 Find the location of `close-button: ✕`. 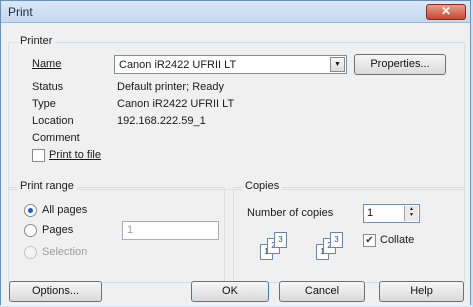

close-button: ✕ is located at coordinates (446, 12).